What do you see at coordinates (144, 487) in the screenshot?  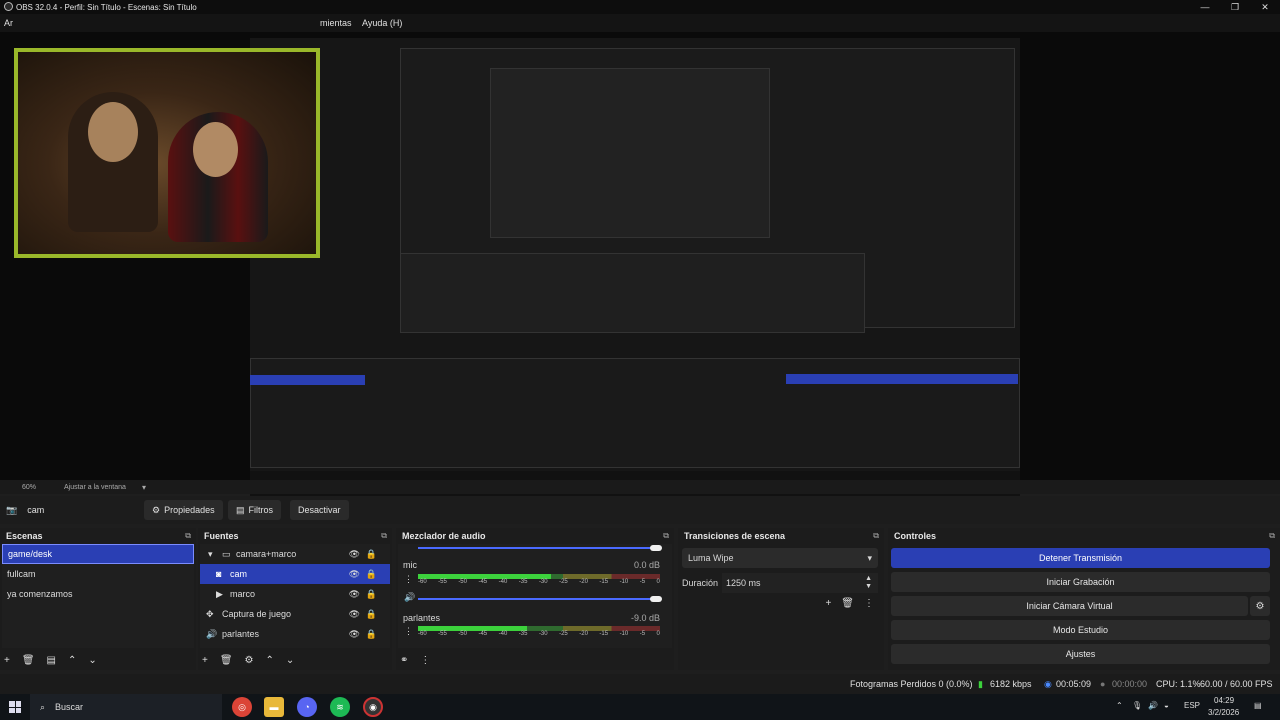 I see `zoom-dropdown-icon: ▾` at bounding box center [144, 487].